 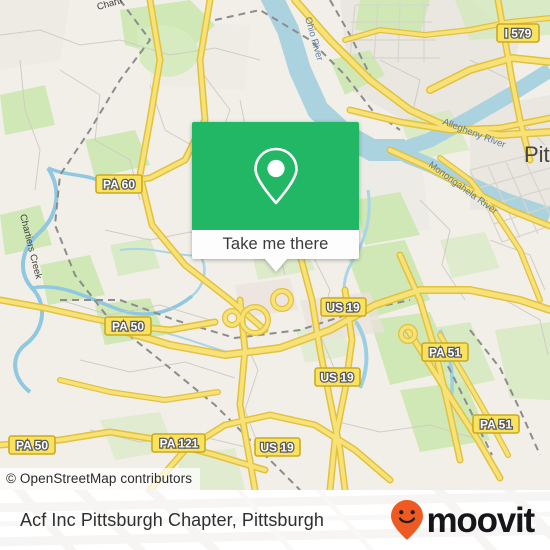 I want to click on shield-pa-51-upper: PA 51, so click(x=445, y=352).